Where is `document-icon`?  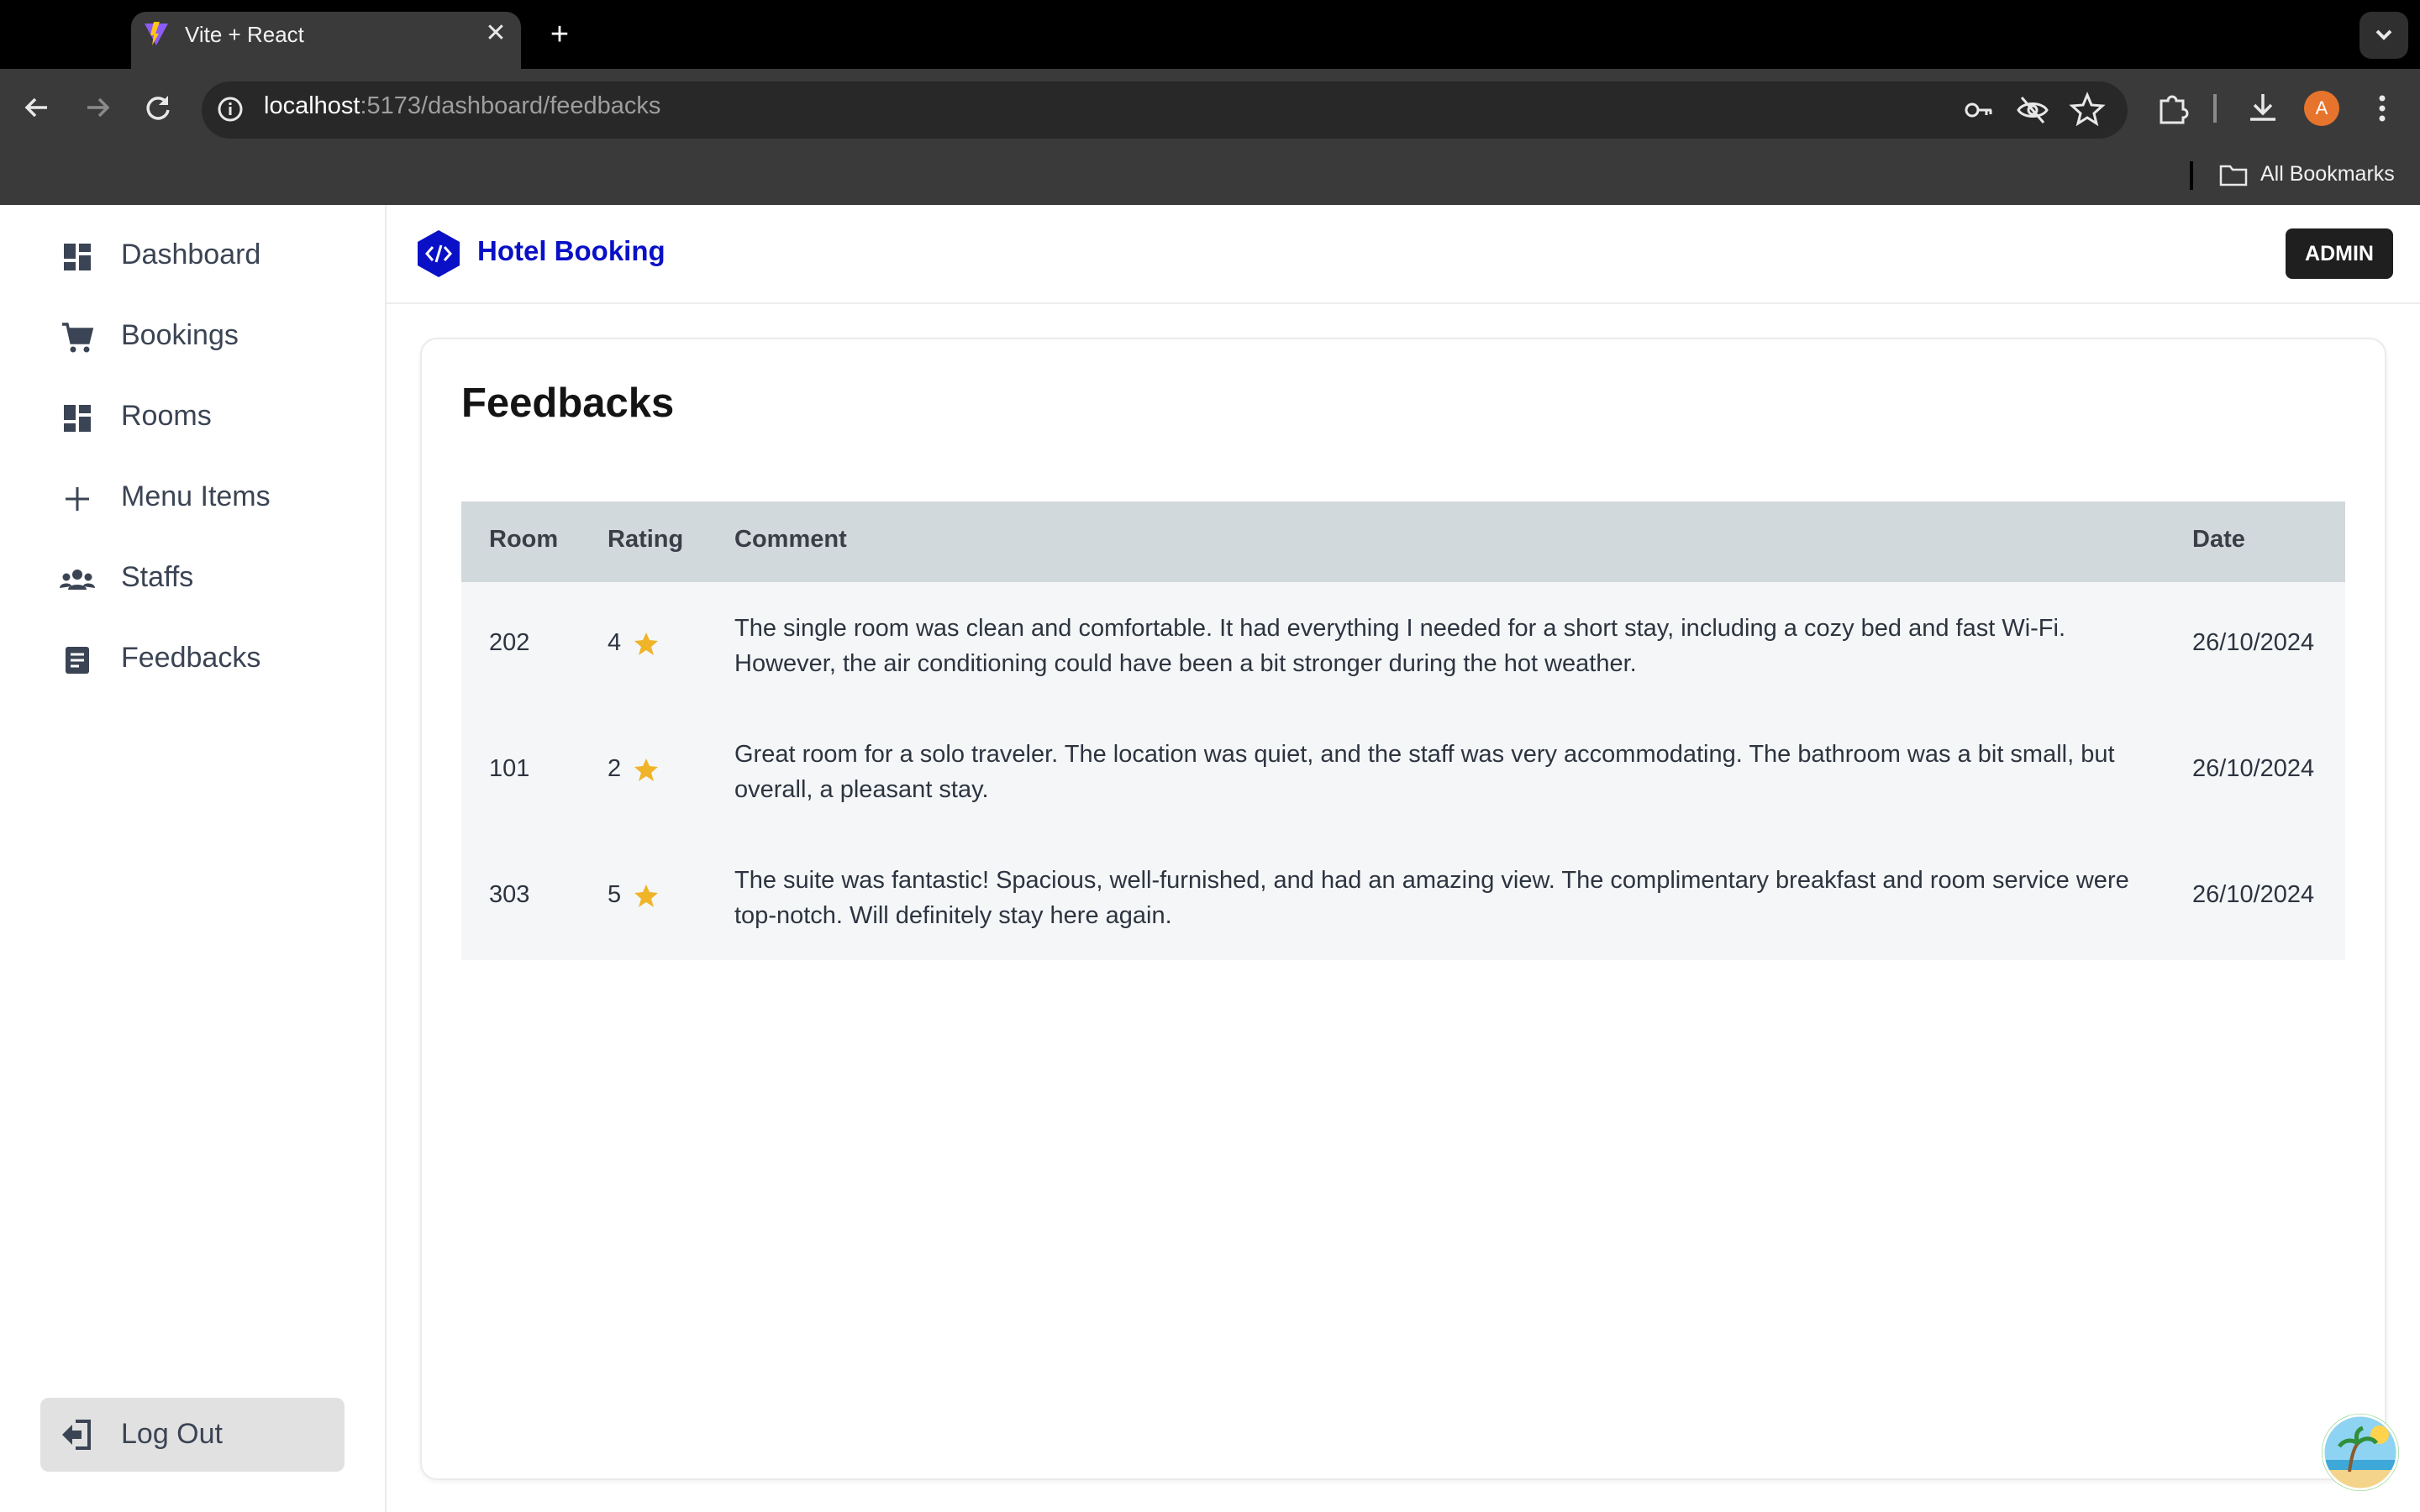
document-icon is located at coordinates (77, 660).